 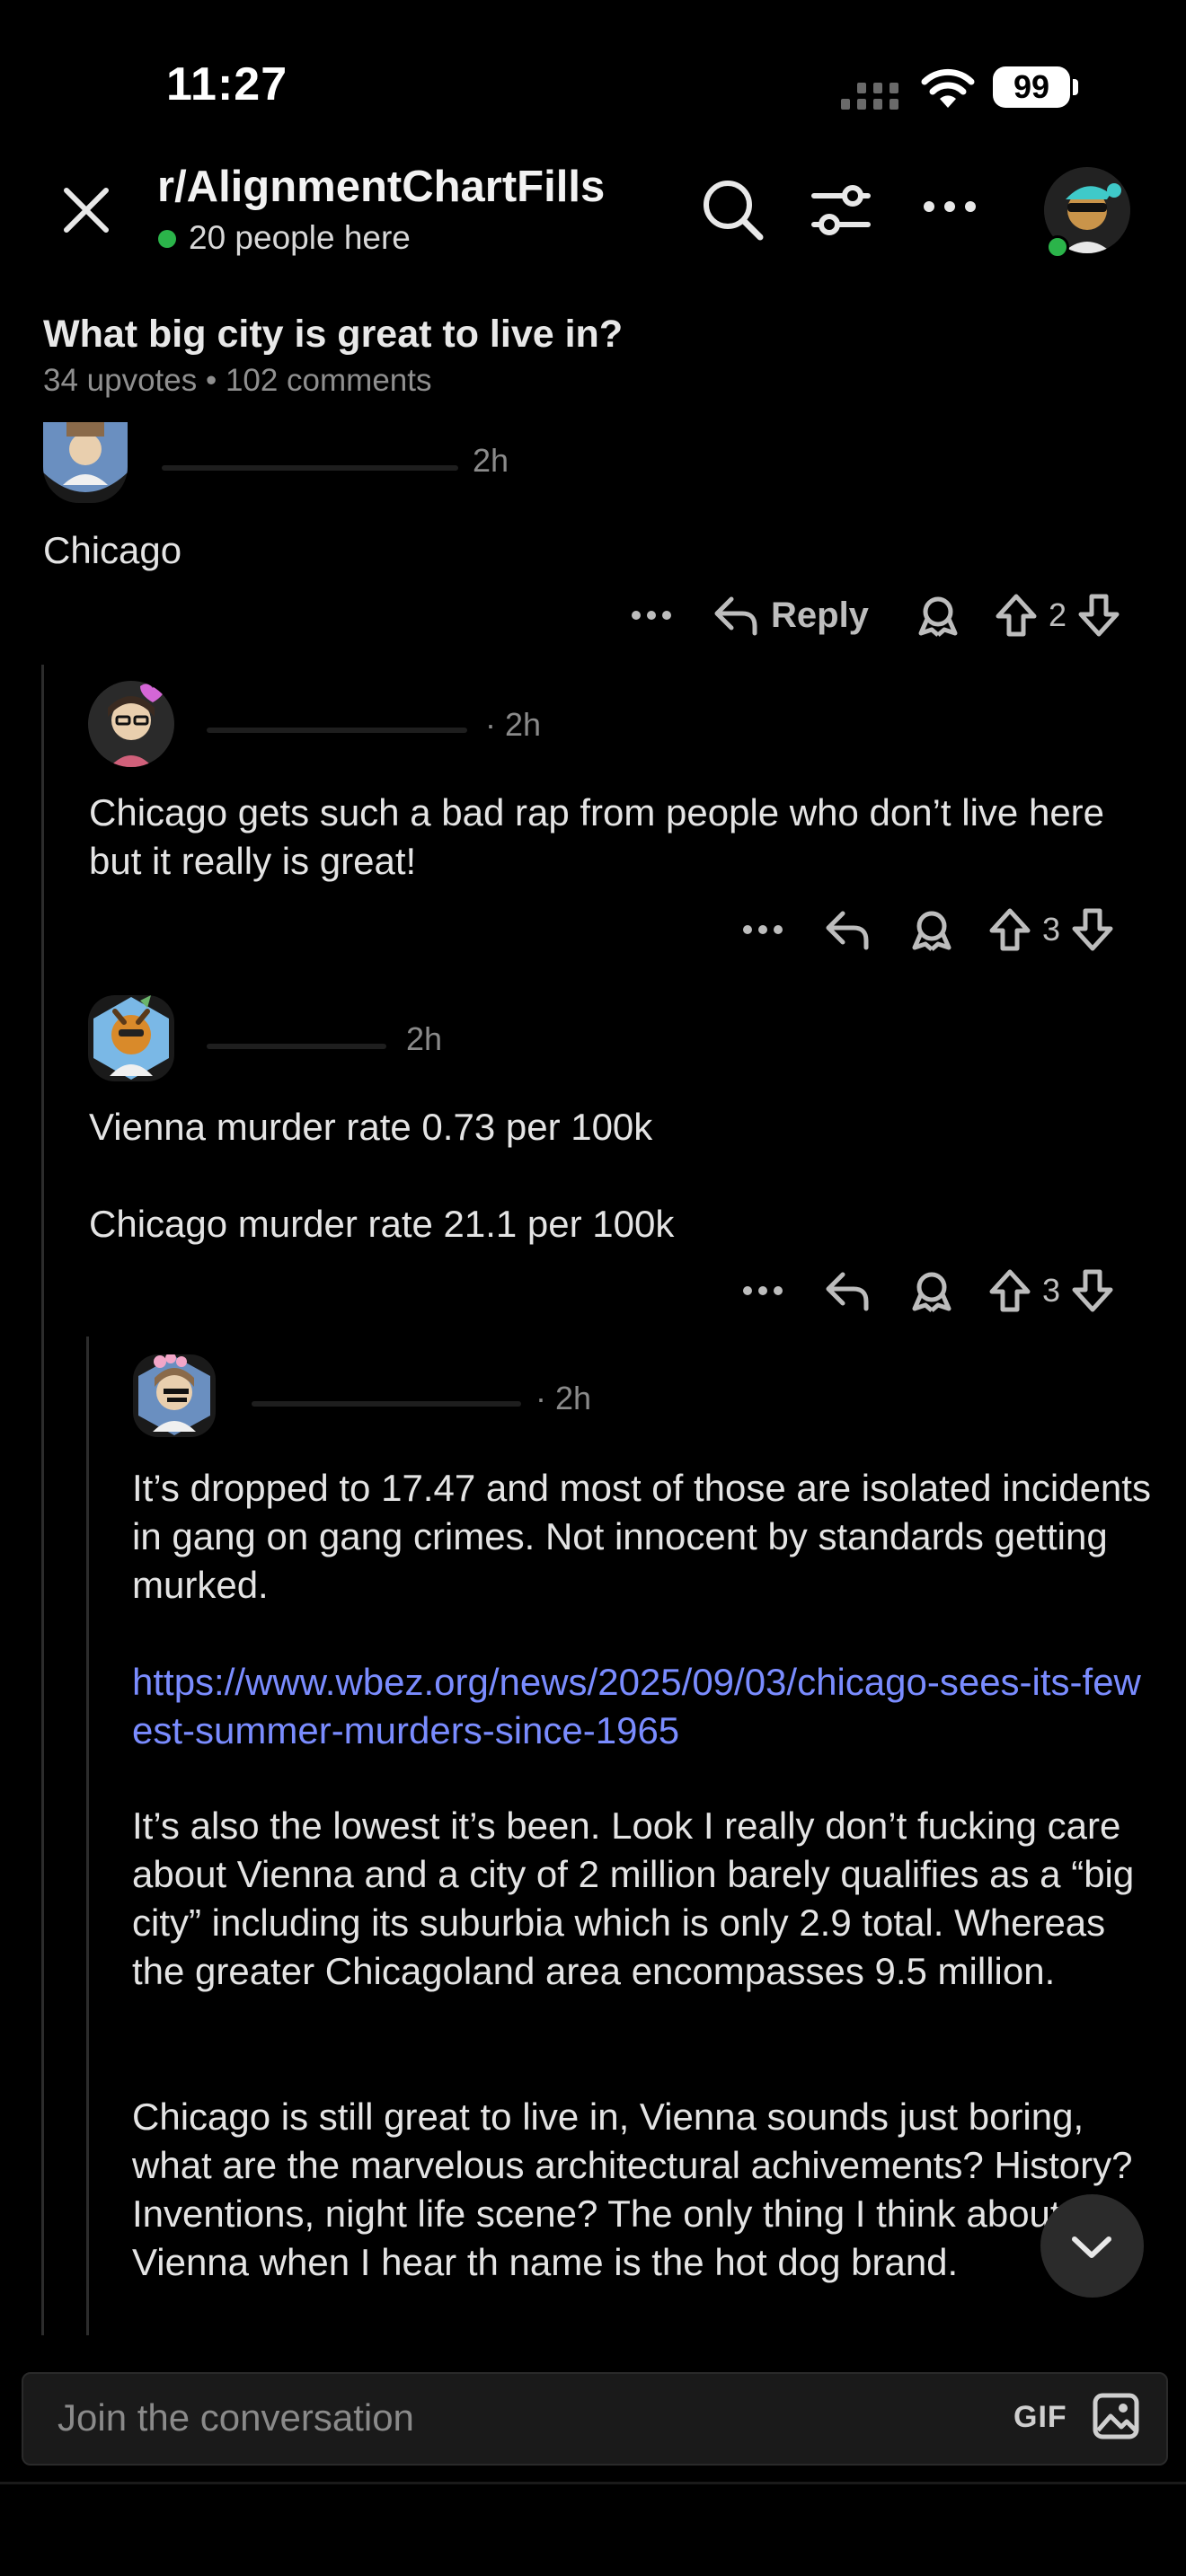 What do you see at coordinates (1040, 2417) in the screenshot?
I see `gif-button: GIF` at bounding box center [1040, 2417].